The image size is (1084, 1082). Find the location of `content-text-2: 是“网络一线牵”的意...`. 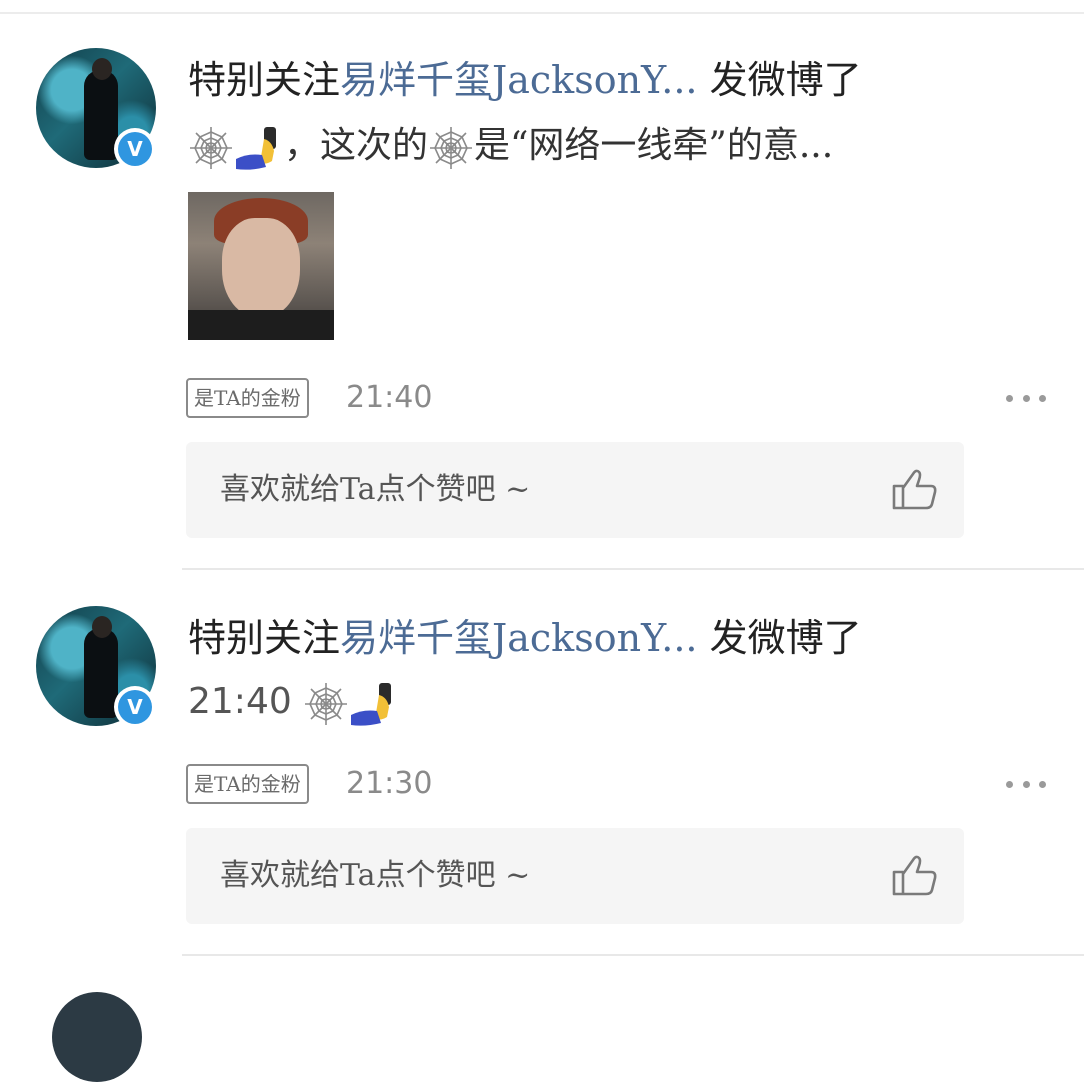

content-text-2: 是“网络一线牵”的意... is located at coordinates (654, 145).